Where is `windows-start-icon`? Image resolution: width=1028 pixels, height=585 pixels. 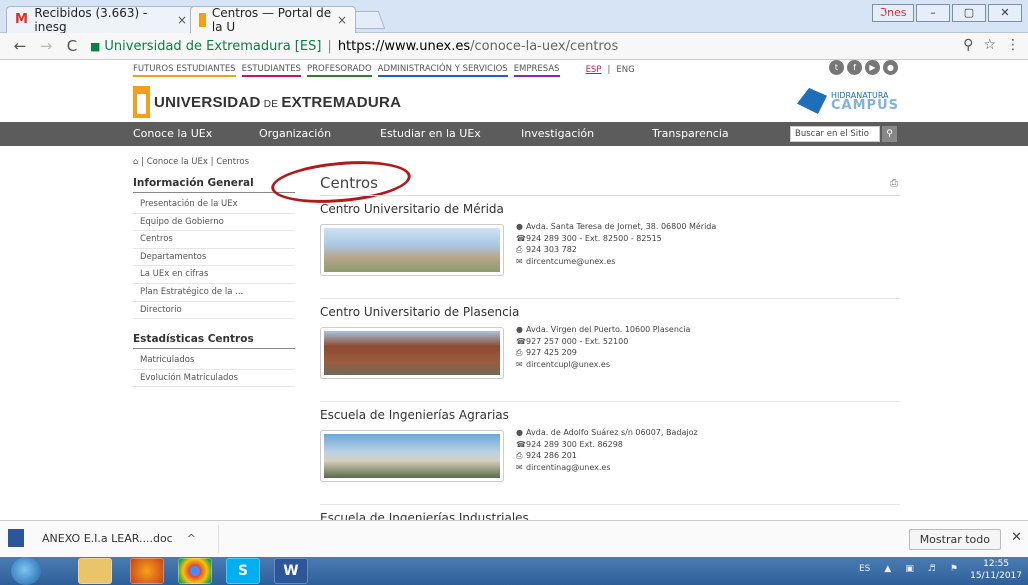 windows-start-icon is located at coordinates (26, 571).